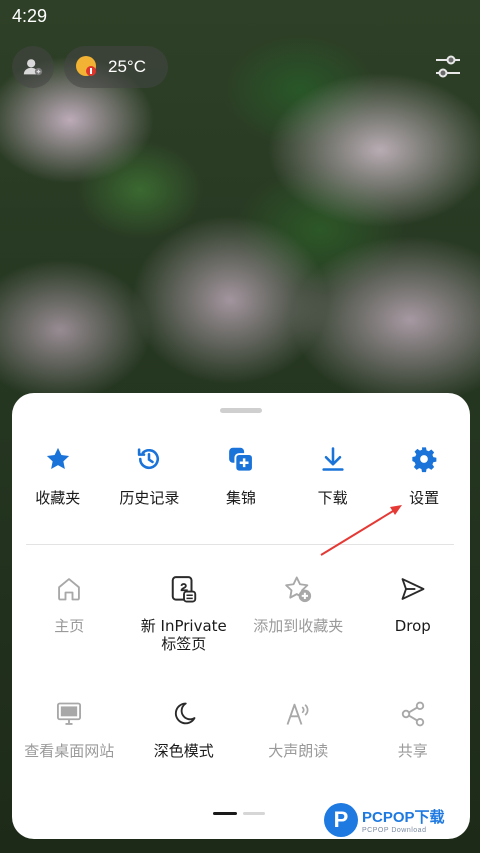 The width and height of the screenshot is (480, 853). Describe the element at coordinates (332, 459) in the screenshot. I see `download-icon` at that location.